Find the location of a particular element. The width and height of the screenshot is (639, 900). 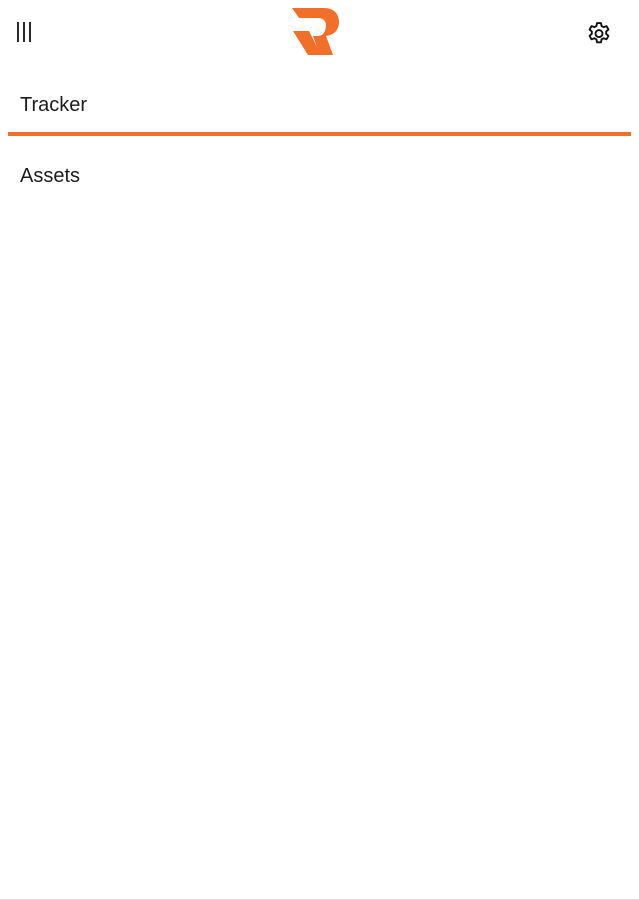

nav-list: Tracker Assets is located at coordinates (319, 135).